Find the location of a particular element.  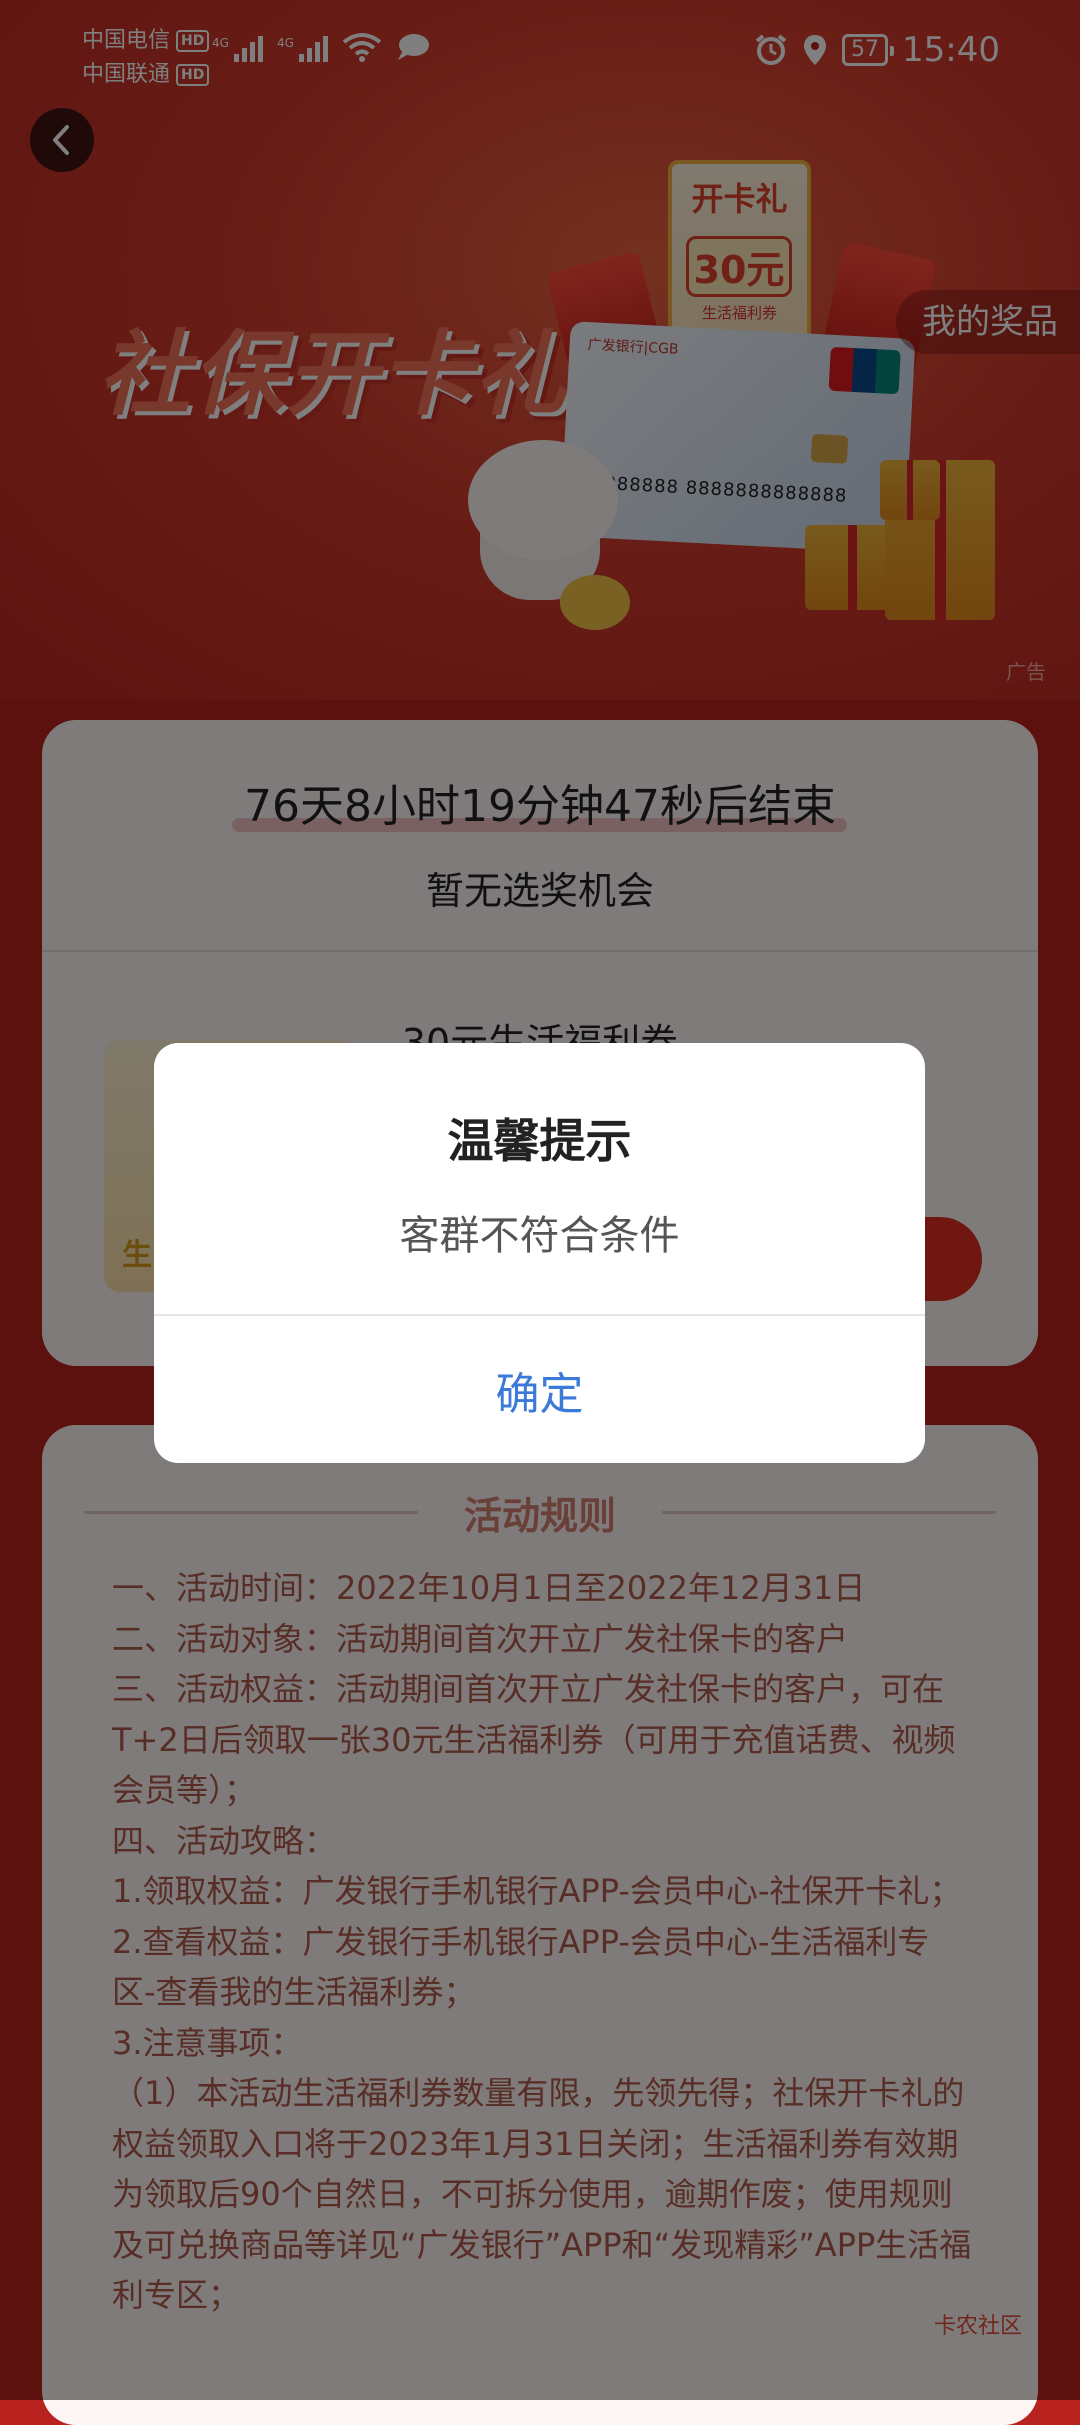

dialog-message: 客群不符合条件 is located at coordinates (539, 1236).